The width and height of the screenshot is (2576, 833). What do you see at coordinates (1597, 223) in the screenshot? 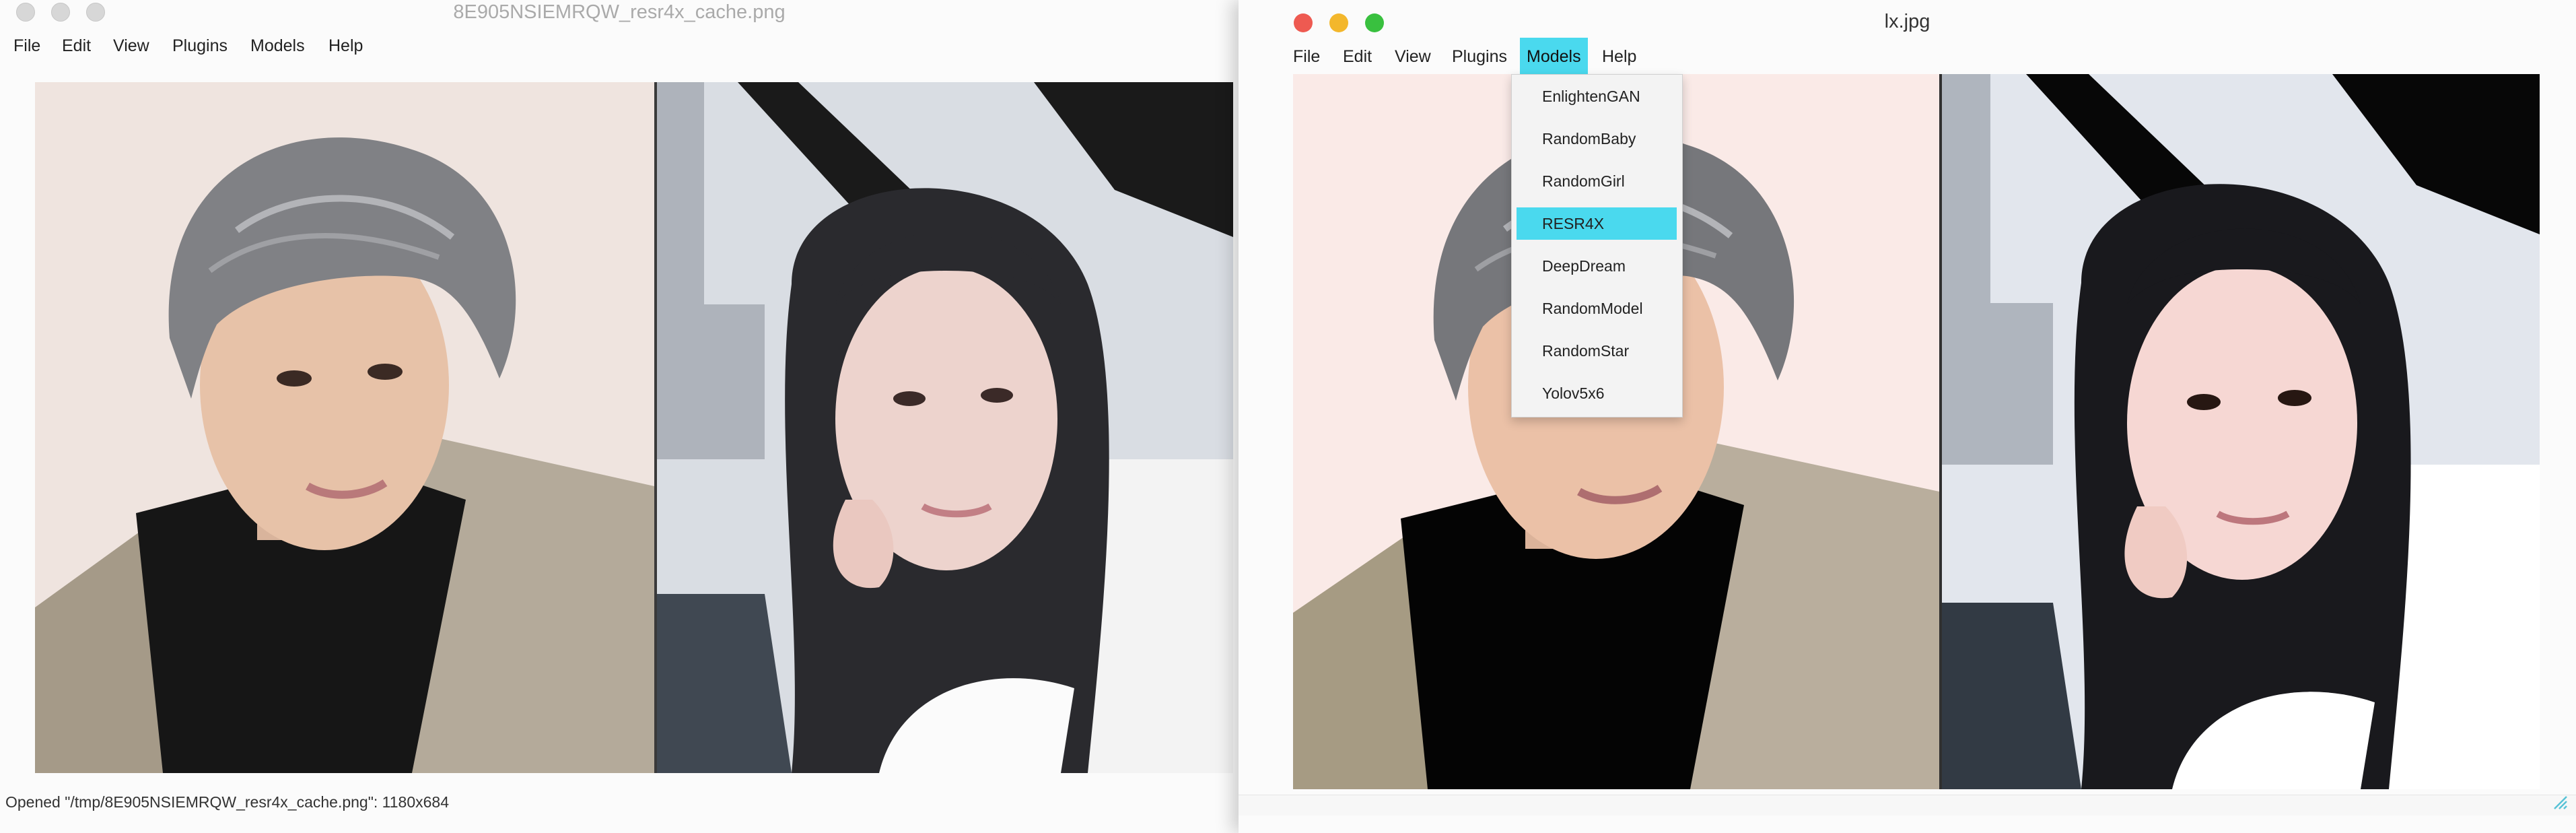
I see `menu-item-resr4x: RESR4X` at bounding box center [1597, 223].